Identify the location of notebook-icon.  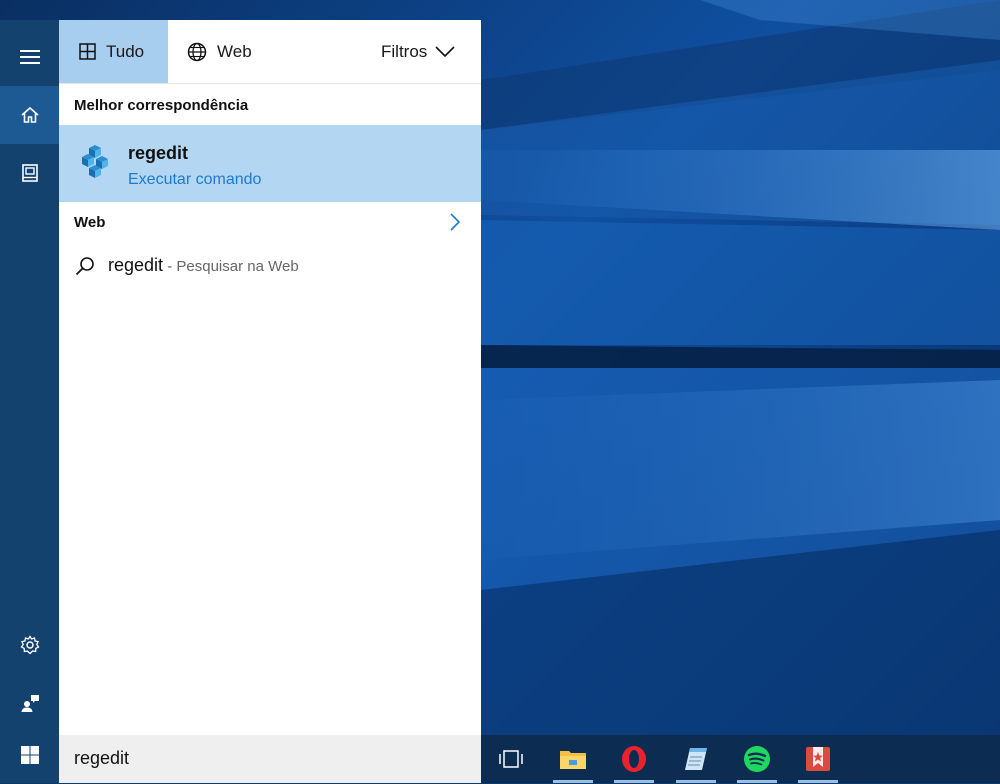
(29, 173).